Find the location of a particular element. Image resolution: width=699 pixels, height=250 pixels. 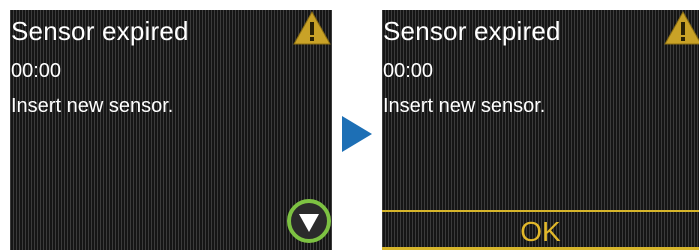

ok-button: OK is located at coordinates (540, 230).